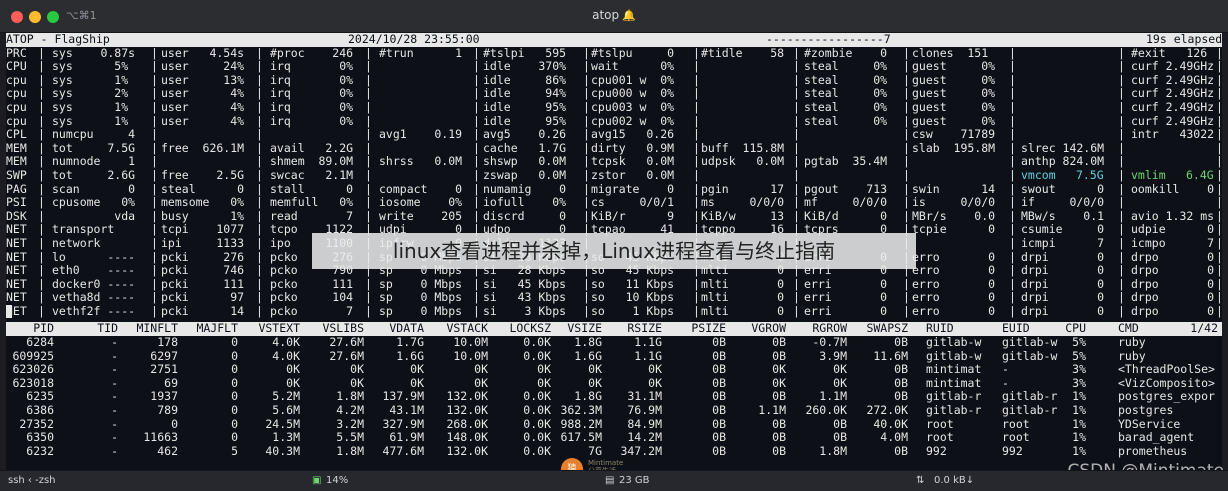 This screenshot has width=1228, height=491. What do you see at coordinates (279, 329) in the screenshot?
I see `column-header: VSTEXT` at bounding box center [279, 329].